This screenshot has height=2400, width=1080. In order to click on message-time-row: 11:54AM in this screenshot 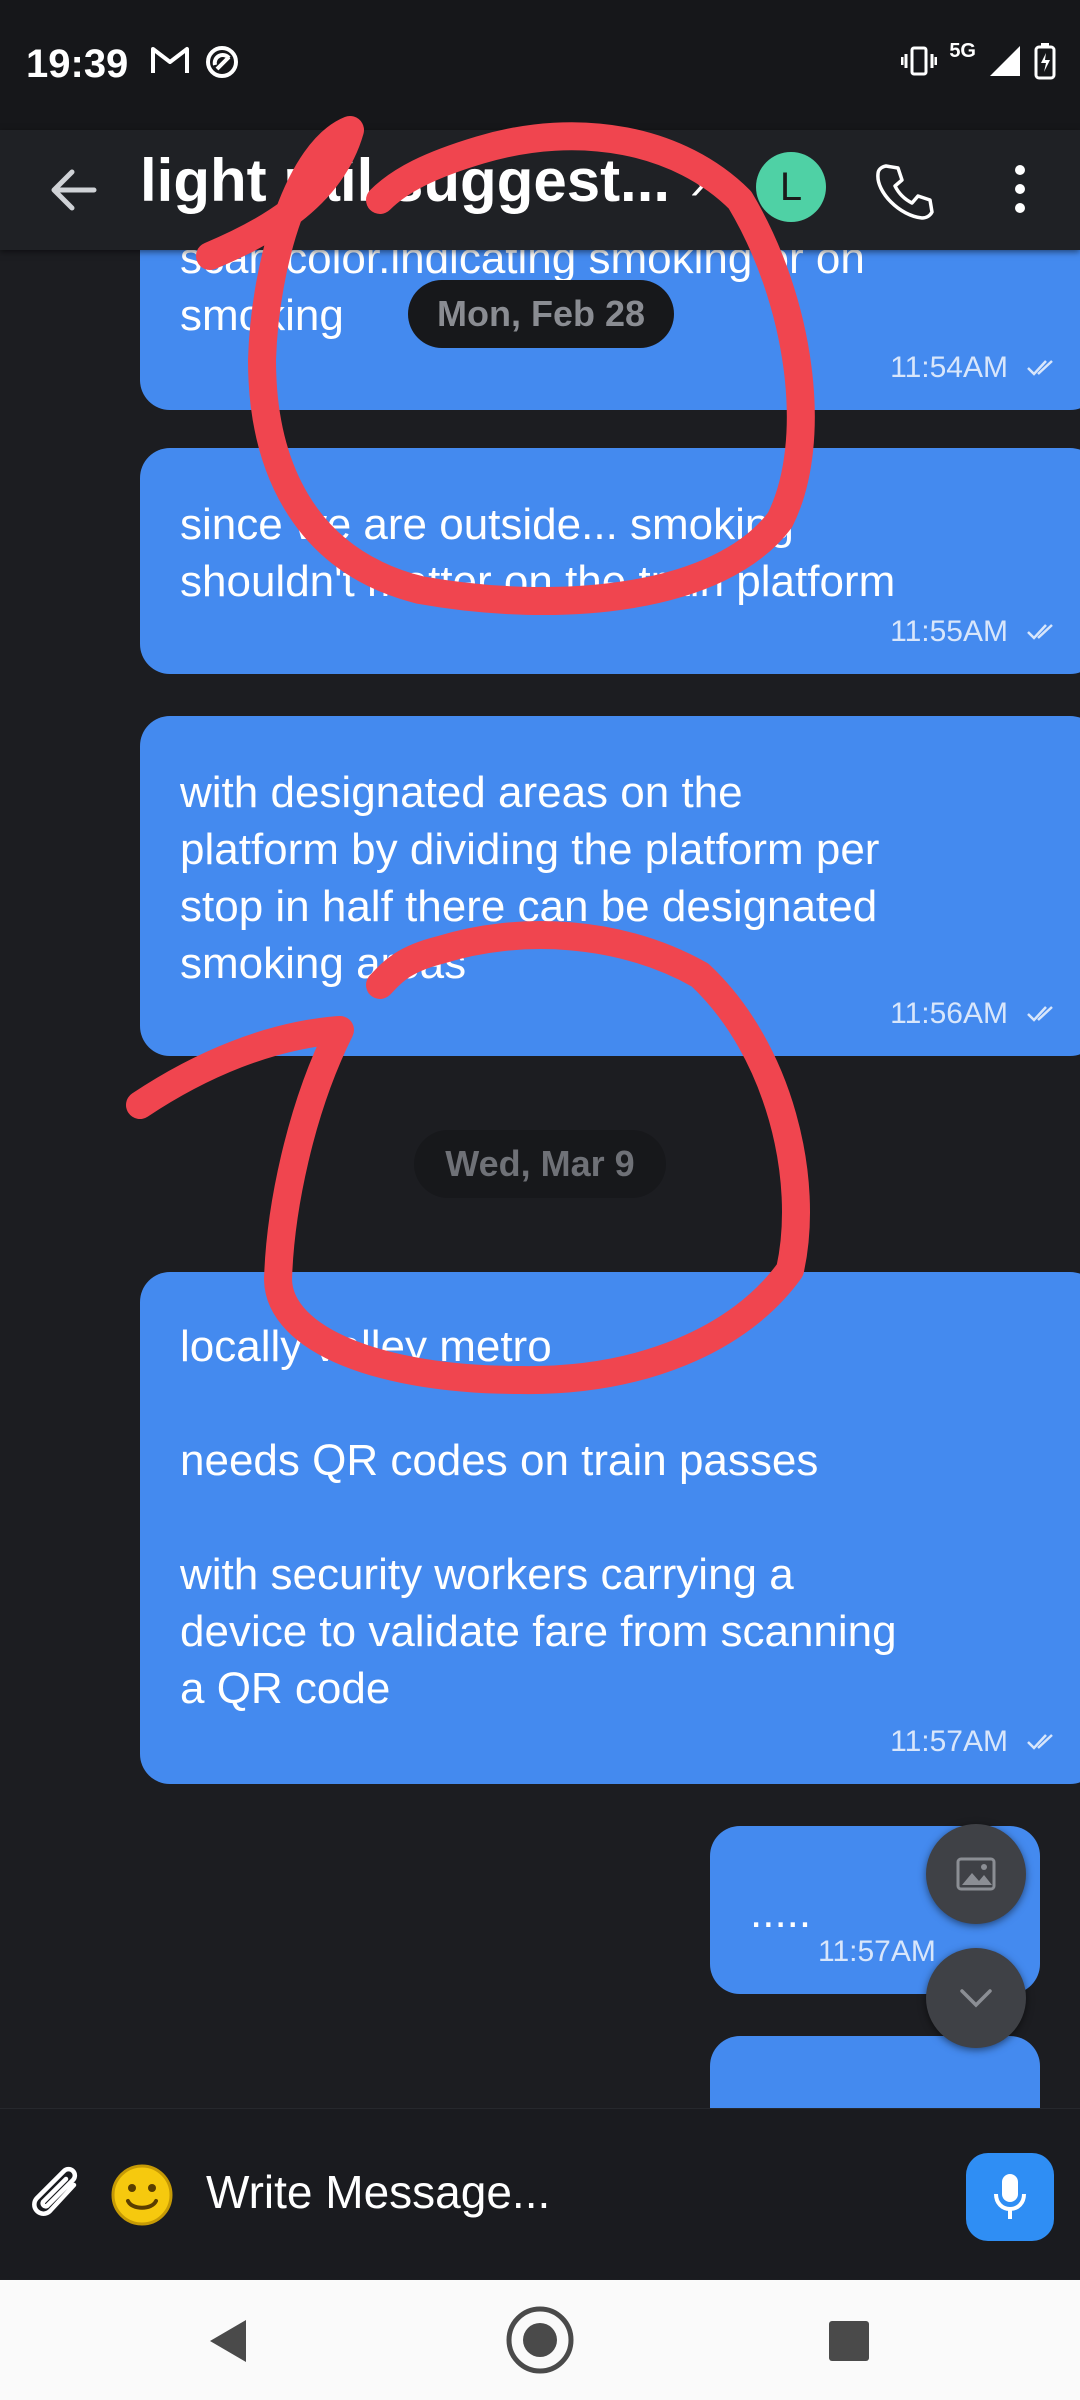, I will do `click(975, 367)`.